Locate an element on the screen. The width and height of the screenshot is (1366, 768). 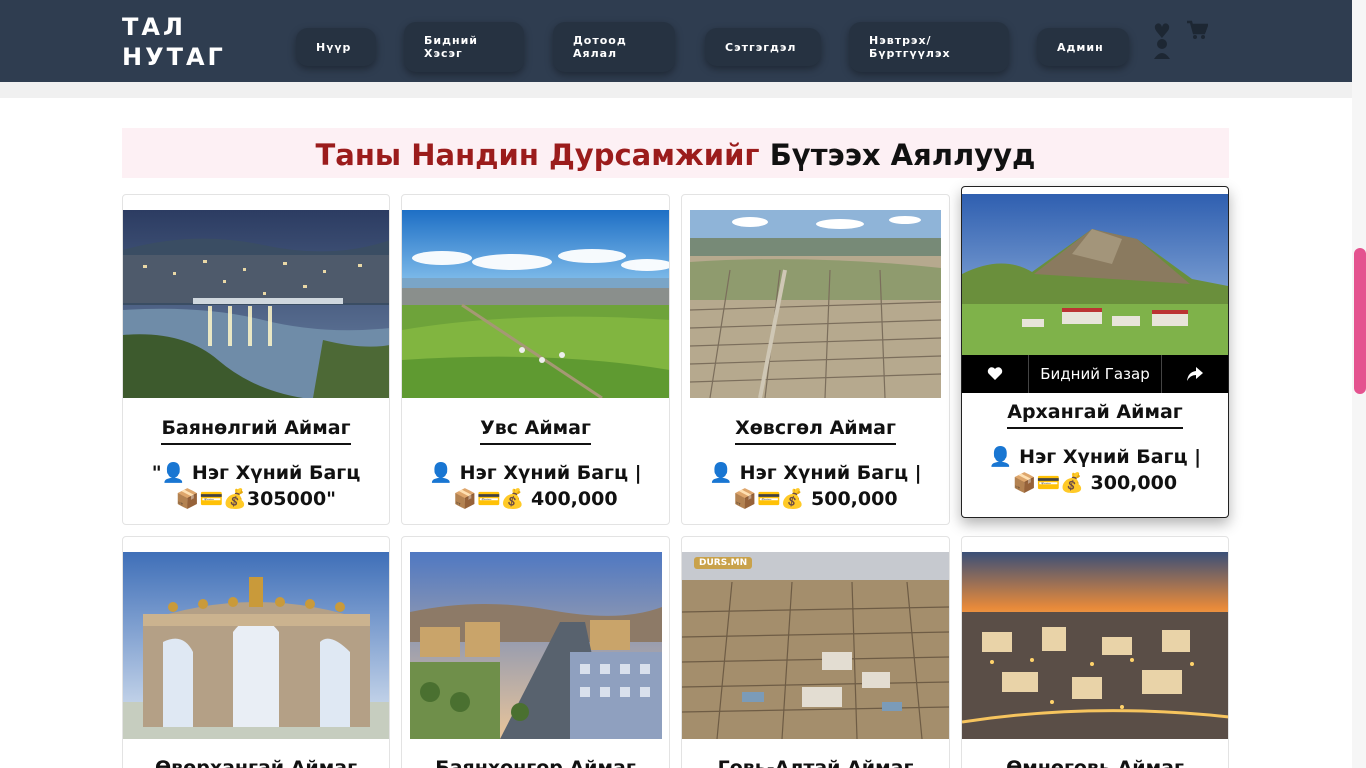
brand-logo: ТАЛ НУТАГ is located at coordinates (174, 42).